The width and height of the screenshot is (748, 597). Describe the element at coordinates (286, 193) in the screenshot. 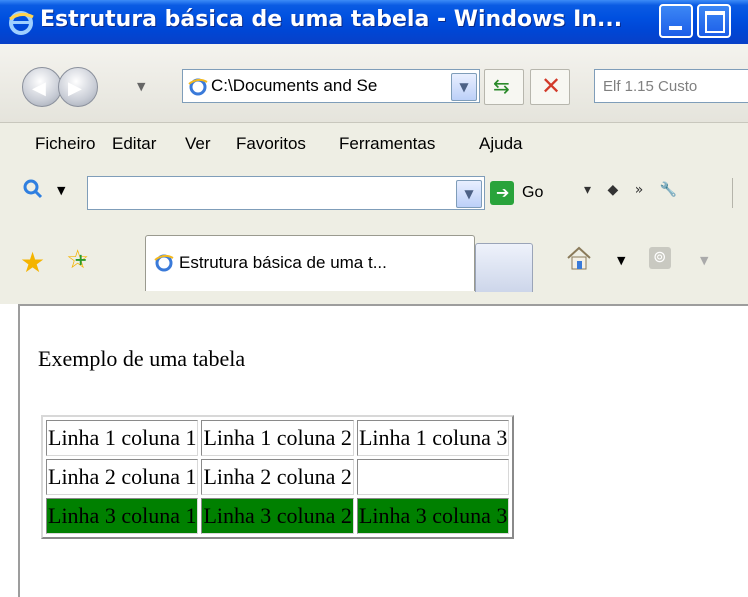

I see `search-input: ▼` at that location.